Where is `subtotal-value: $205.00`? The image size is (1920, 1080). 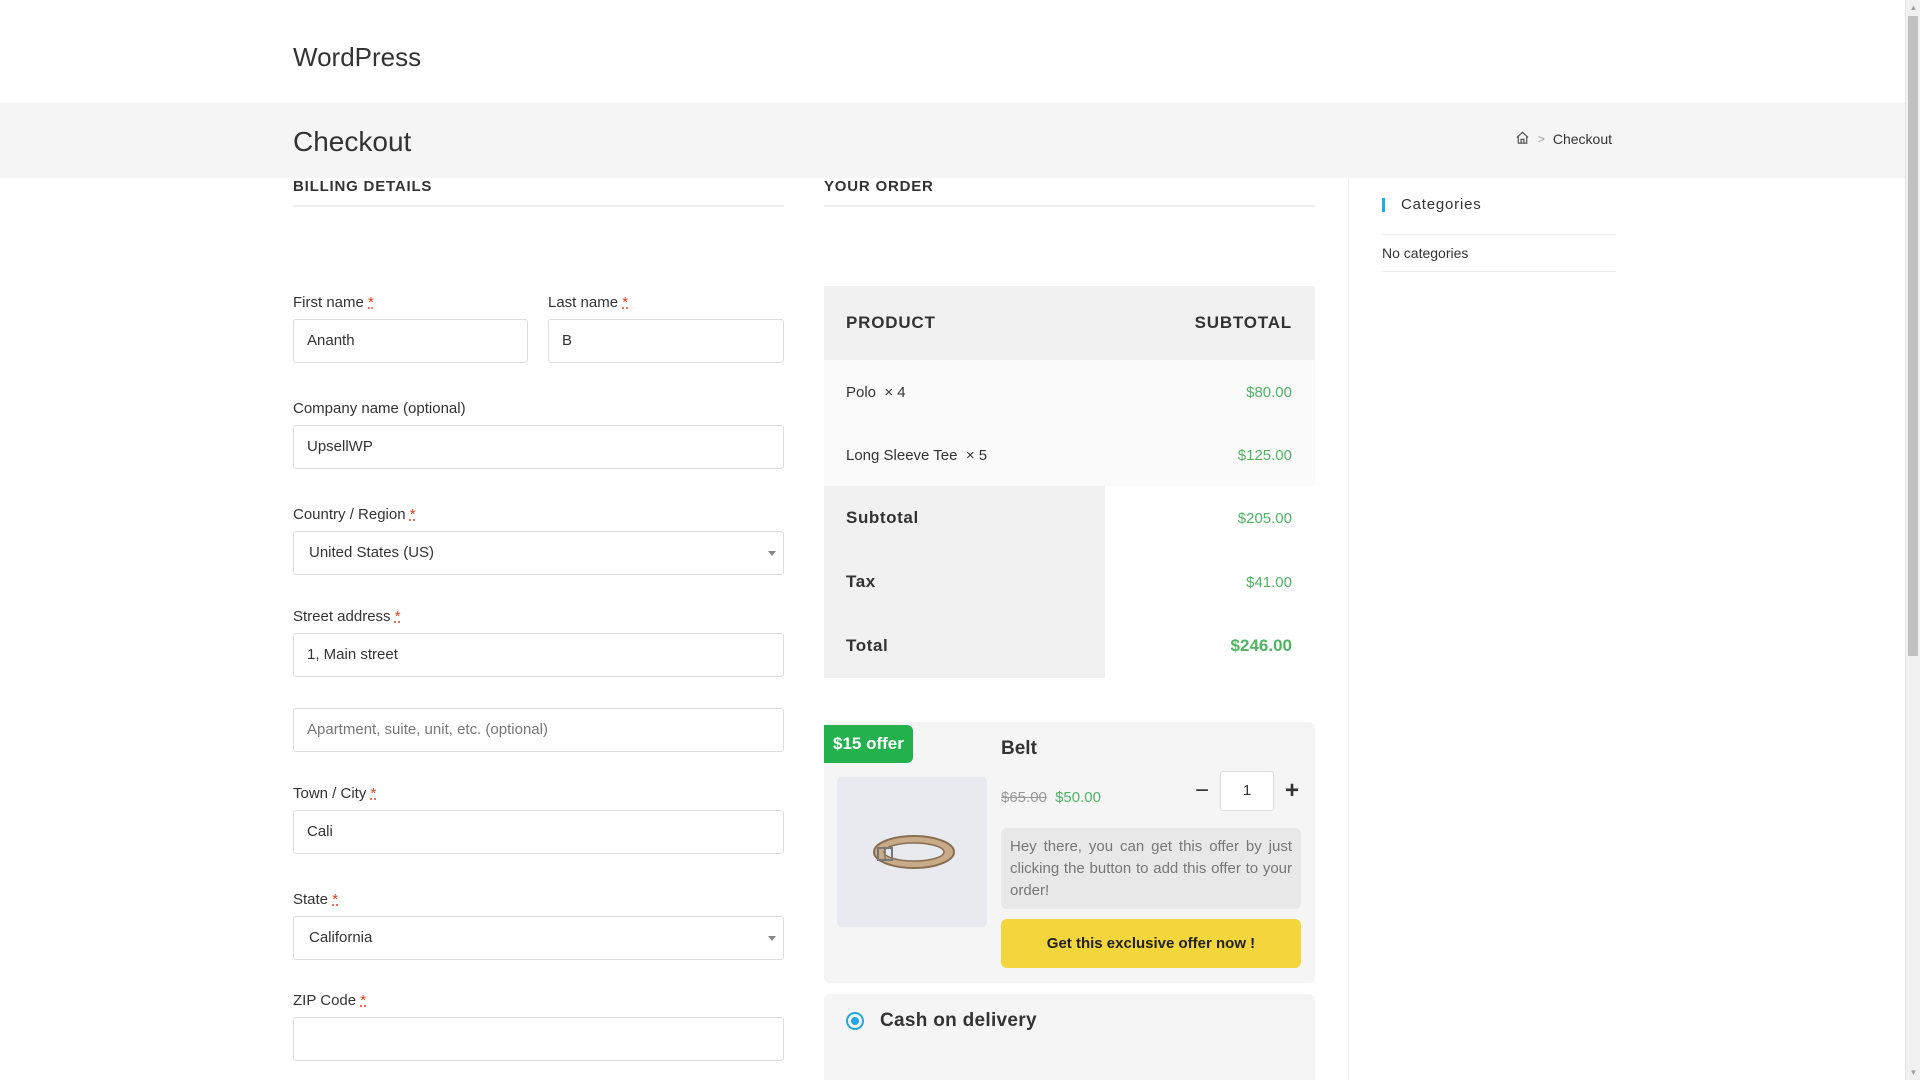
subtotal-value: $205.00 is located at coordinates (1264, 518).